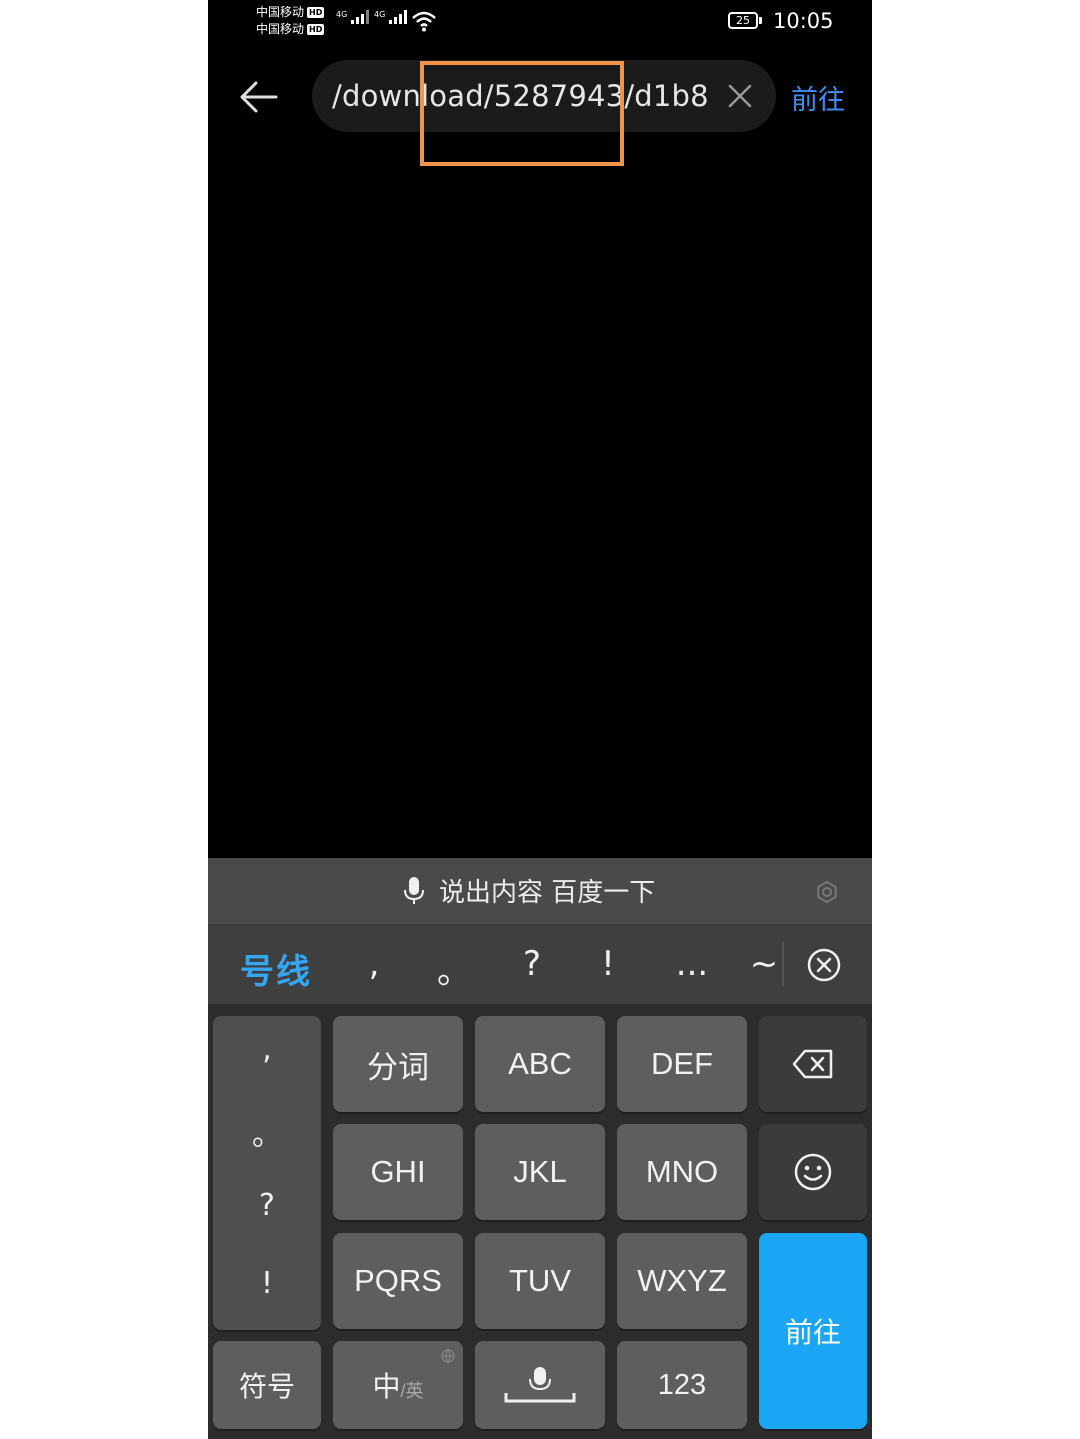 The width and height of the screenshot is (1080, 1439). I want to click on symbol-key: 符号, so click(267, 1385).